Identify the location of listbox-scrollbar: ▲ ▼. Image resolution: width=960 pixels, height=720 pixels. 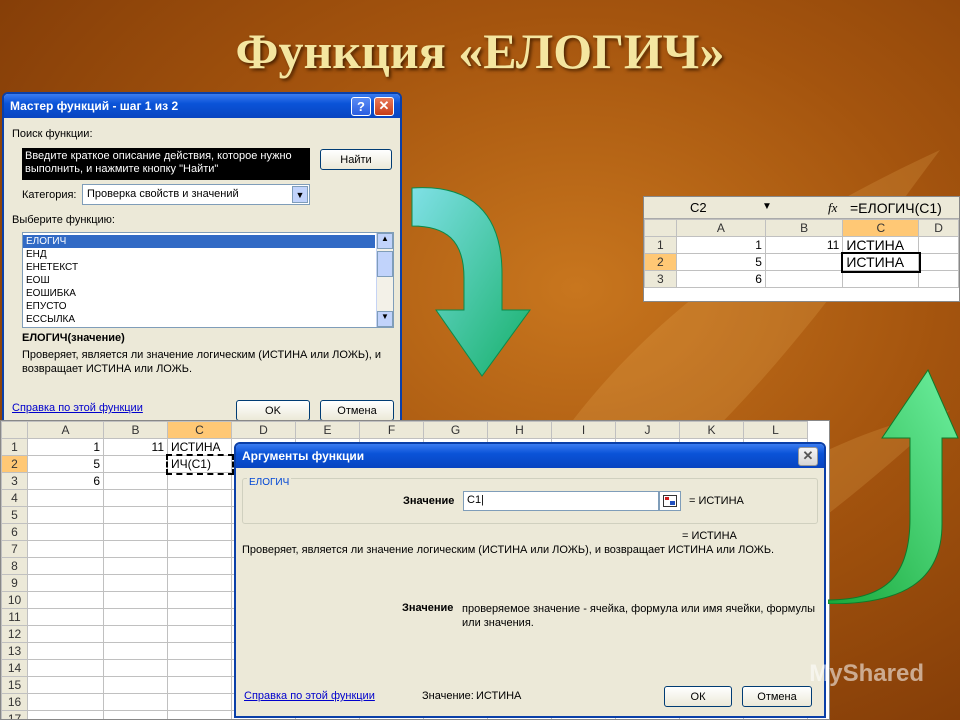
(384, 280).